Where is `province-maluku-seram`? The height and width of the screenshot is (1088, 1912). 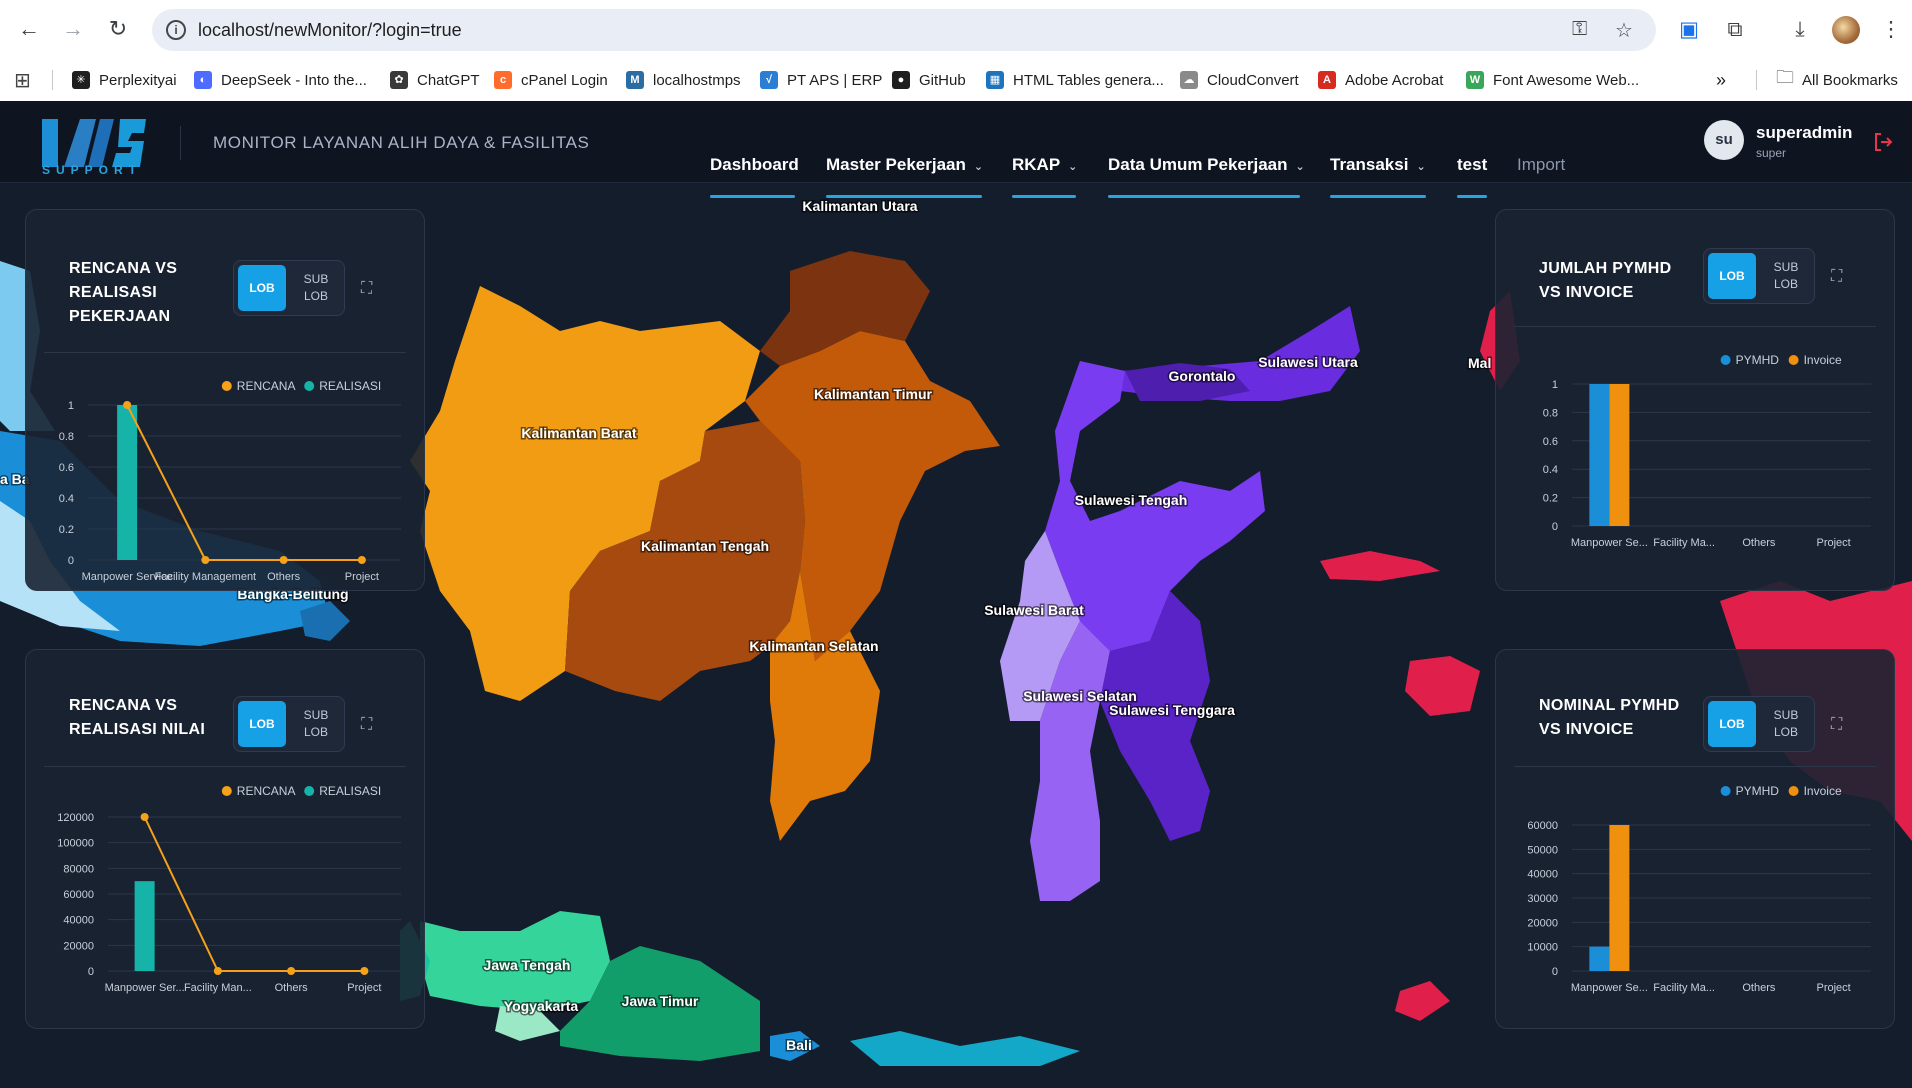
province-maluku-seram is located at coordinates (1442, 686).